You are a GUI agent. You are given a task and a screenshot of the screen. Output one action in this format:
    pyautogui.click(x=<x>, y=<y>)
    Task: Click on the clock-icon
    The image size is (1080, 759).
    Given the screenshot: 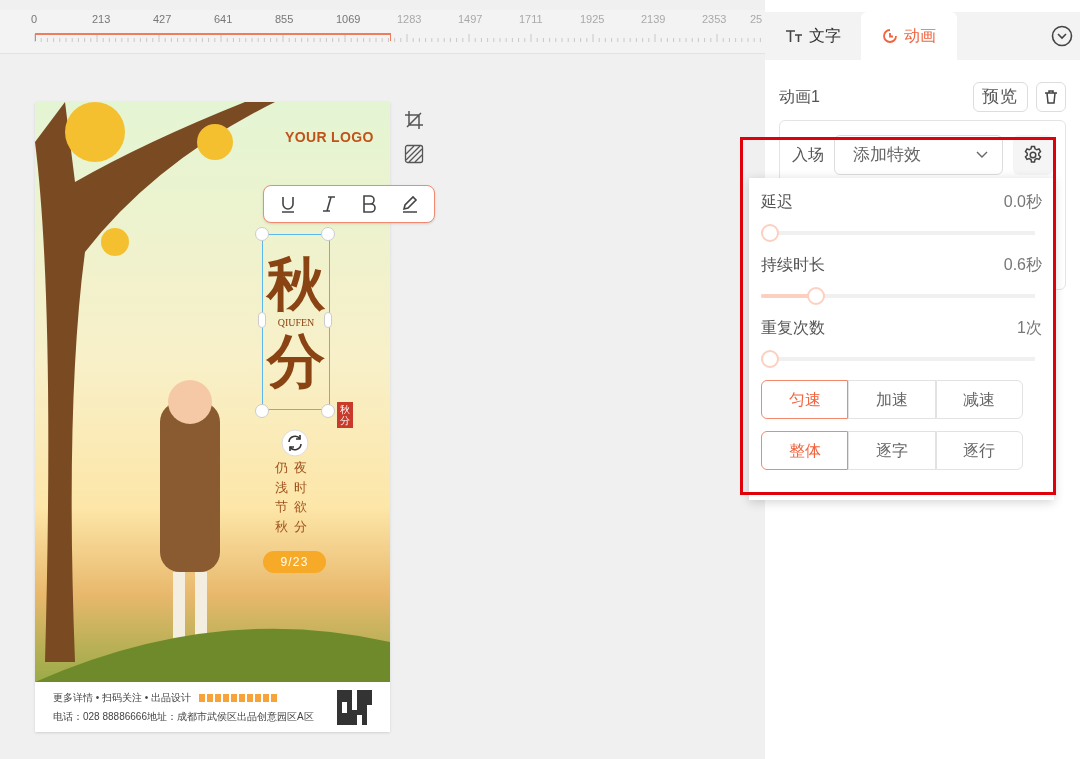 What is the action you would take?
    pyautogui.click(x=890, y=36)
    